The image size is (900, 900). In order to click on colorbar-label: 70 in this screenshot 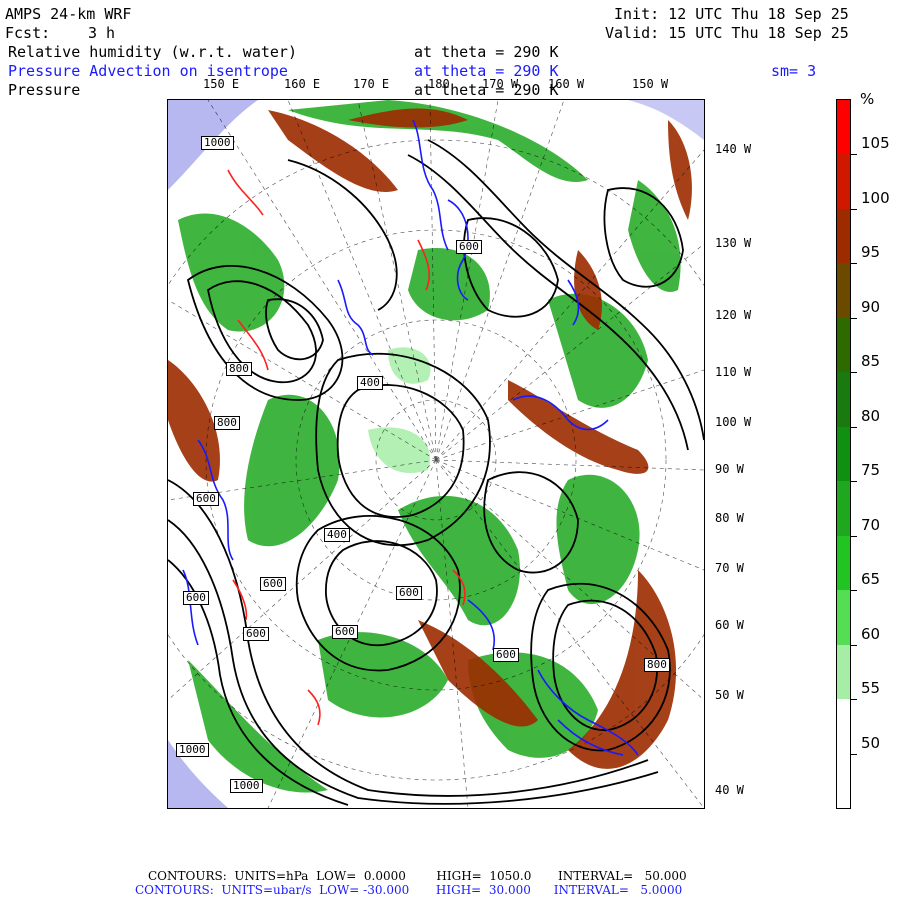, I will do `click(871, 524)`.